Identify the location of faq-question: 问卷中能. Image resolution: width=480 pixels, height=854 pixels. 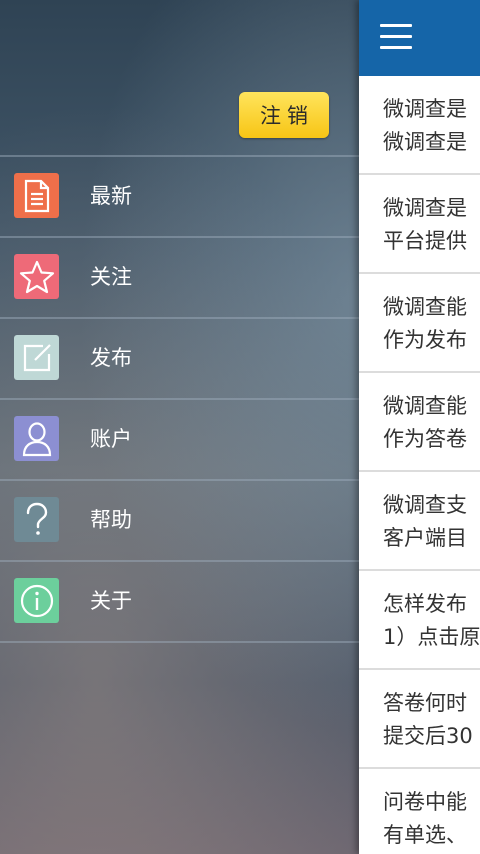
(425, 802).